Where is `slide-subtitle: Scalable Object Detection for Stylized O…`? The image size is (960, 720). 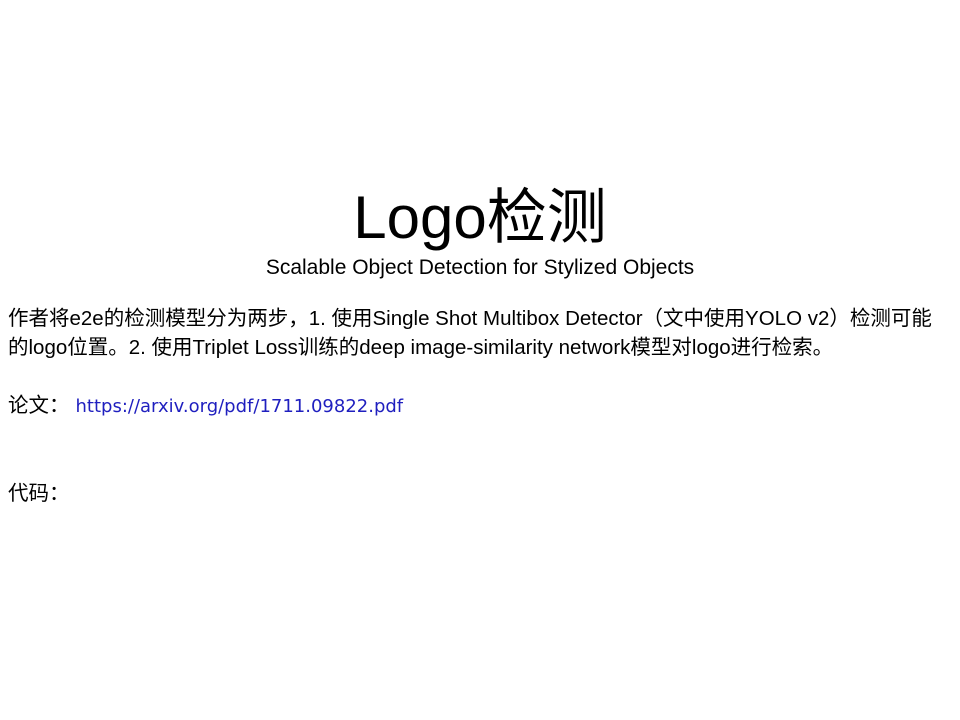 slide-subtitle: Scalable Object Detection for Stylized O… is located at coordinates (480, 267).